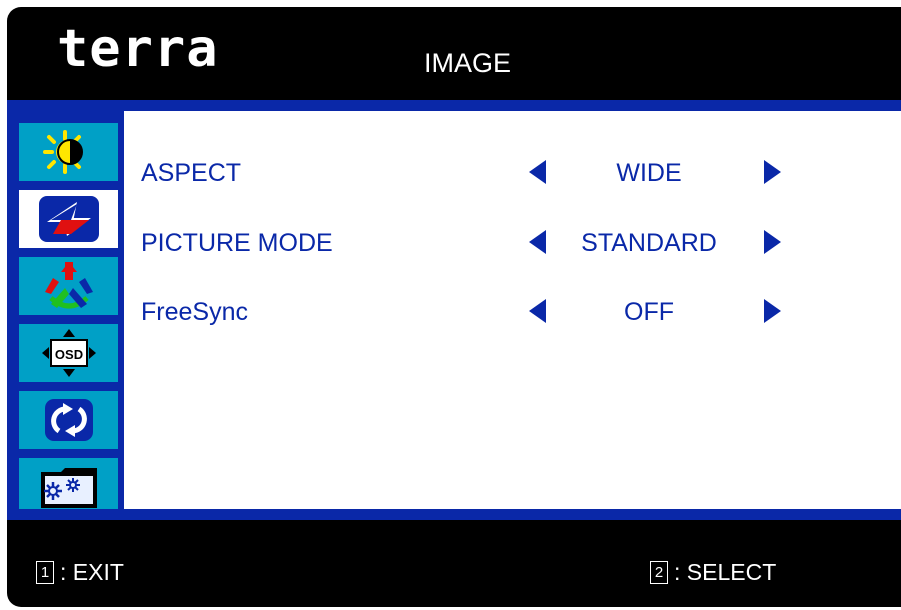 The width and height of the screenshot is (901, 610). What do you see at coordinates (649, 173) in the screenshot?
I see `setting-value: WIDE` at bounding box center [649, 173].